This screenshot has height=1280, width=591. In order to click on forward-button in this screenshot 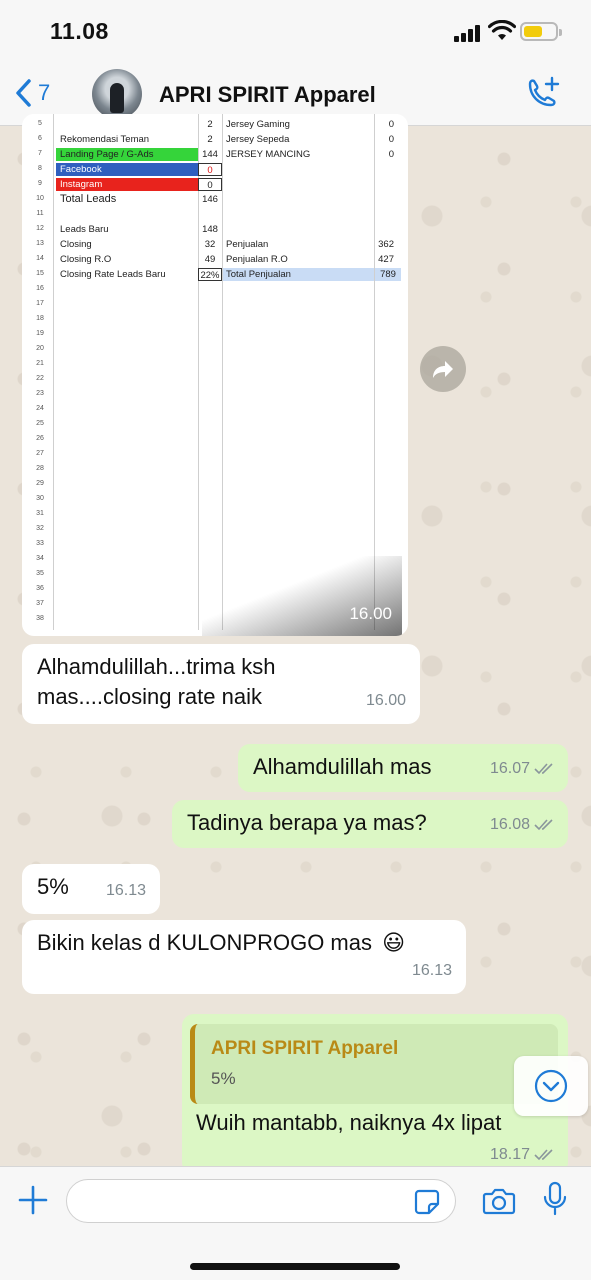, I will do `click(443, 369)`.